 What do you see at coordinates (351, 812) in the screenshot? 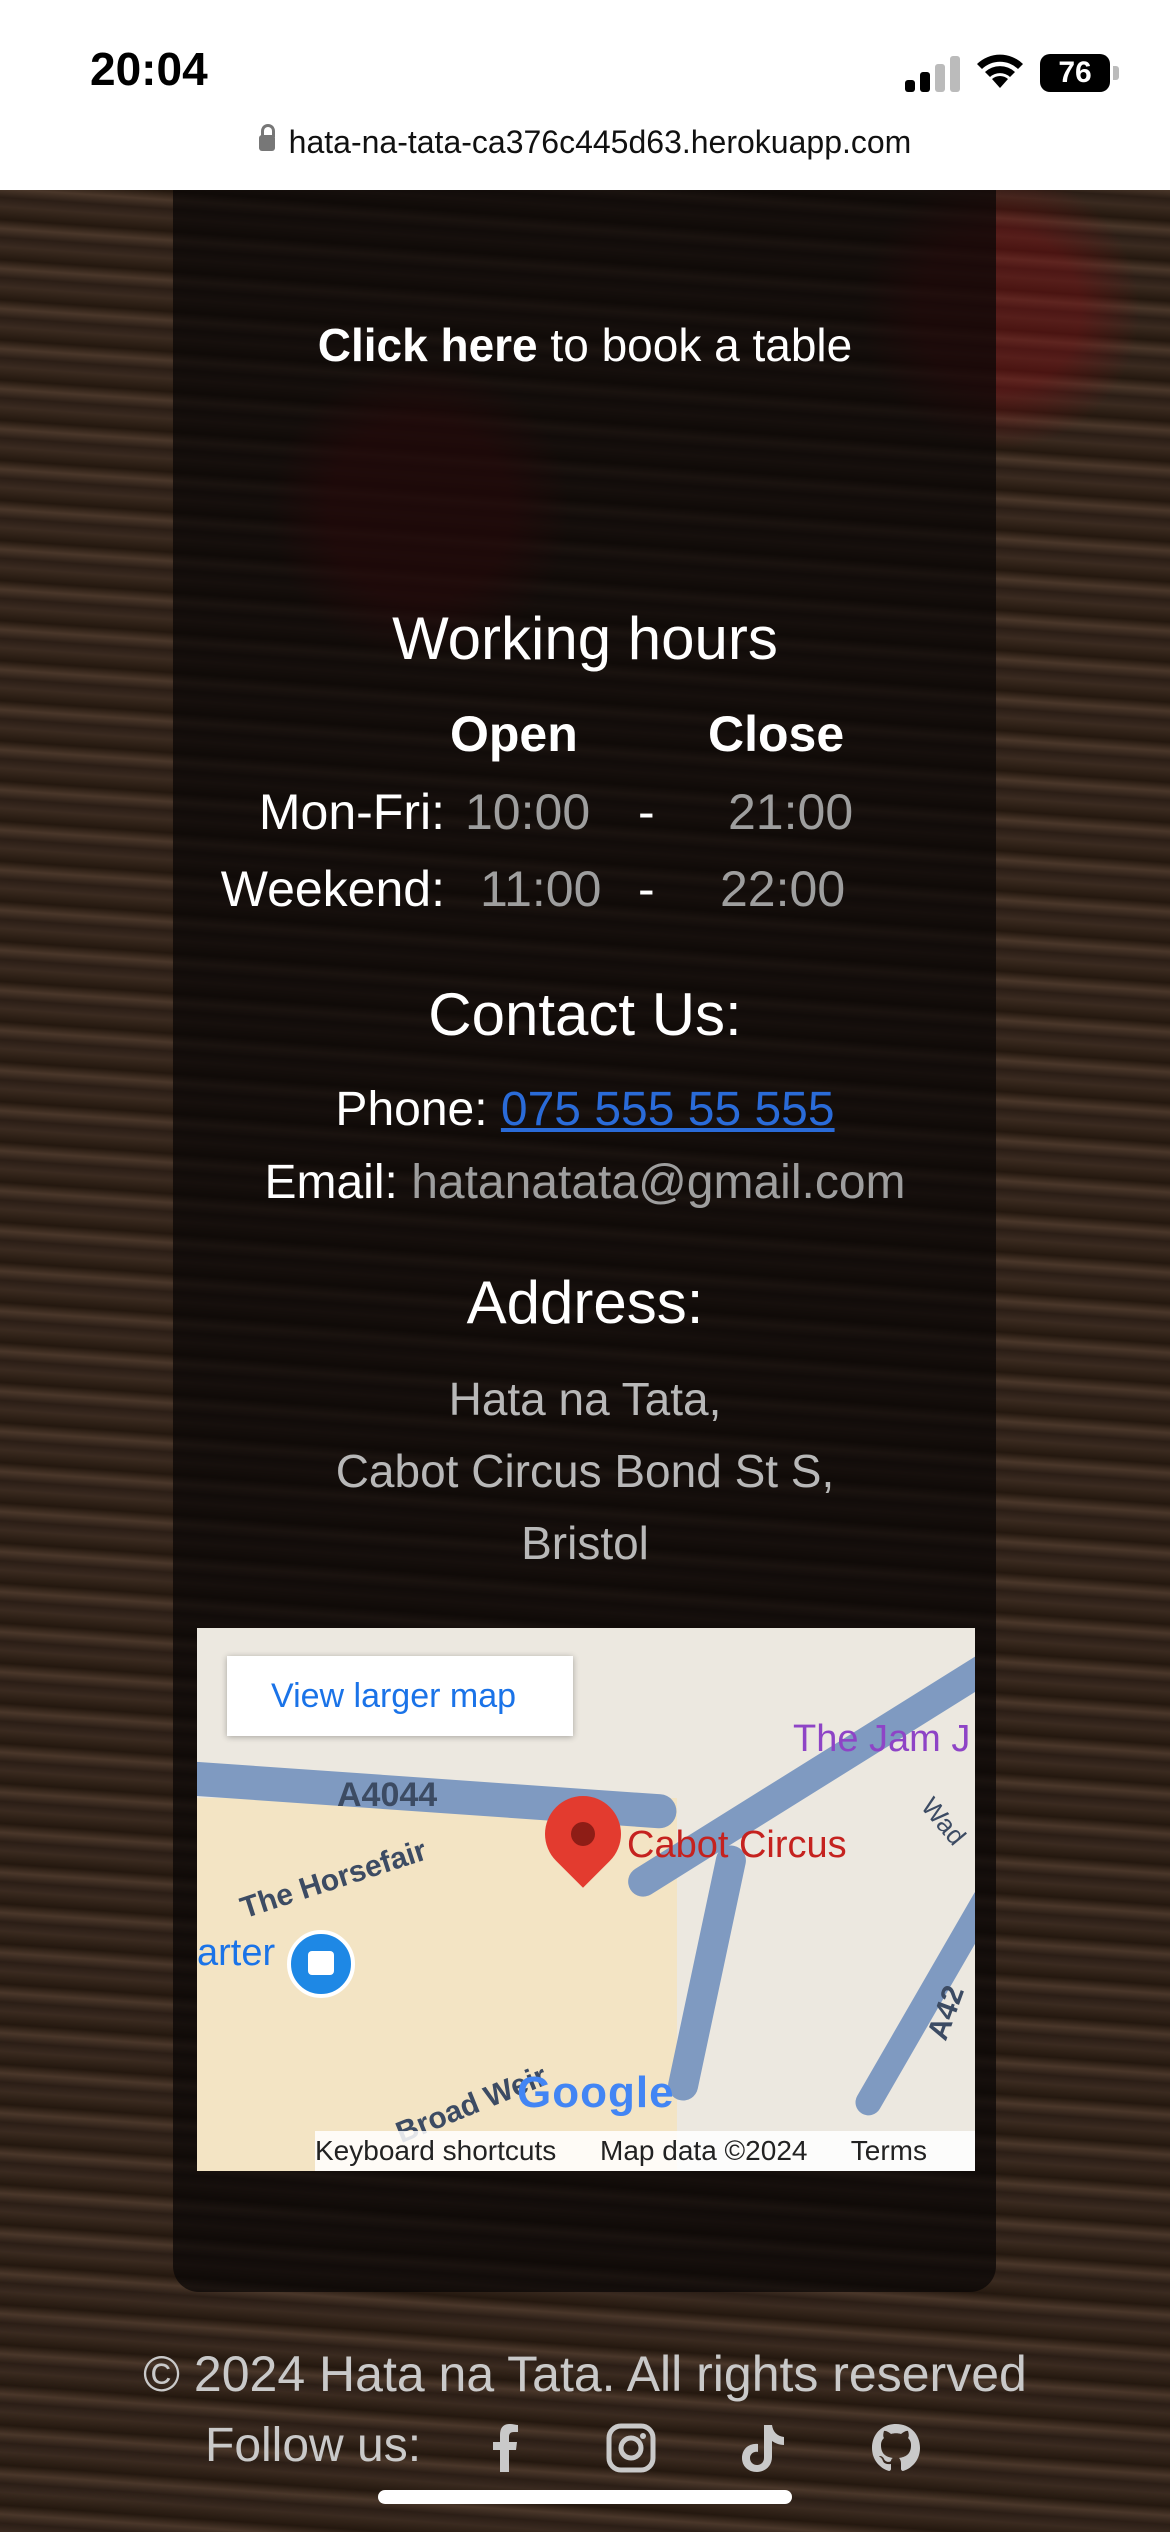
I see `hours-day: Mon-Fri:` at bounding box center [351, 812].